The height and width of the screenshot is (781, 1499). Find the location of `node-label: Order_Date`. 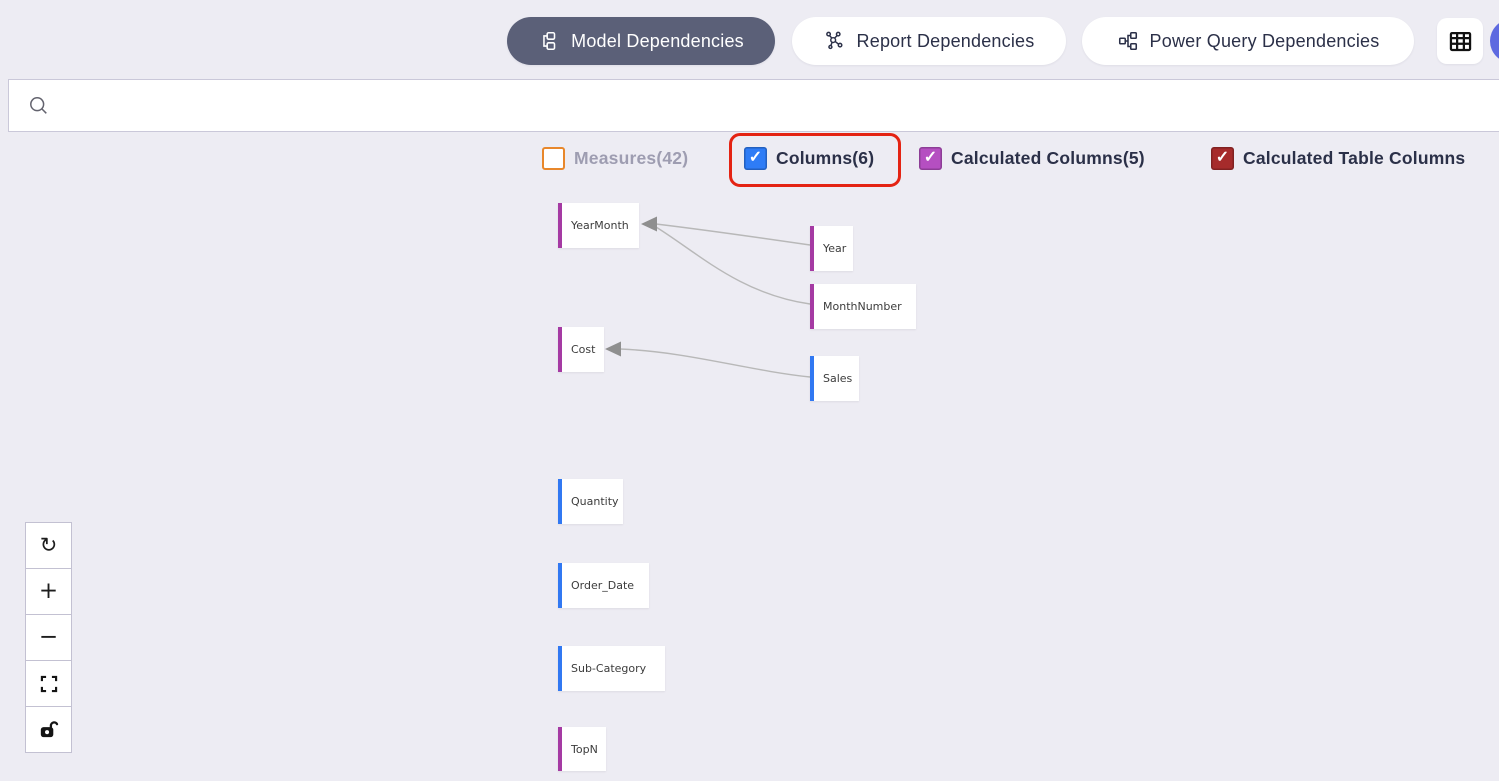

node-label: Order_Date is located at coordinates (603, 585).